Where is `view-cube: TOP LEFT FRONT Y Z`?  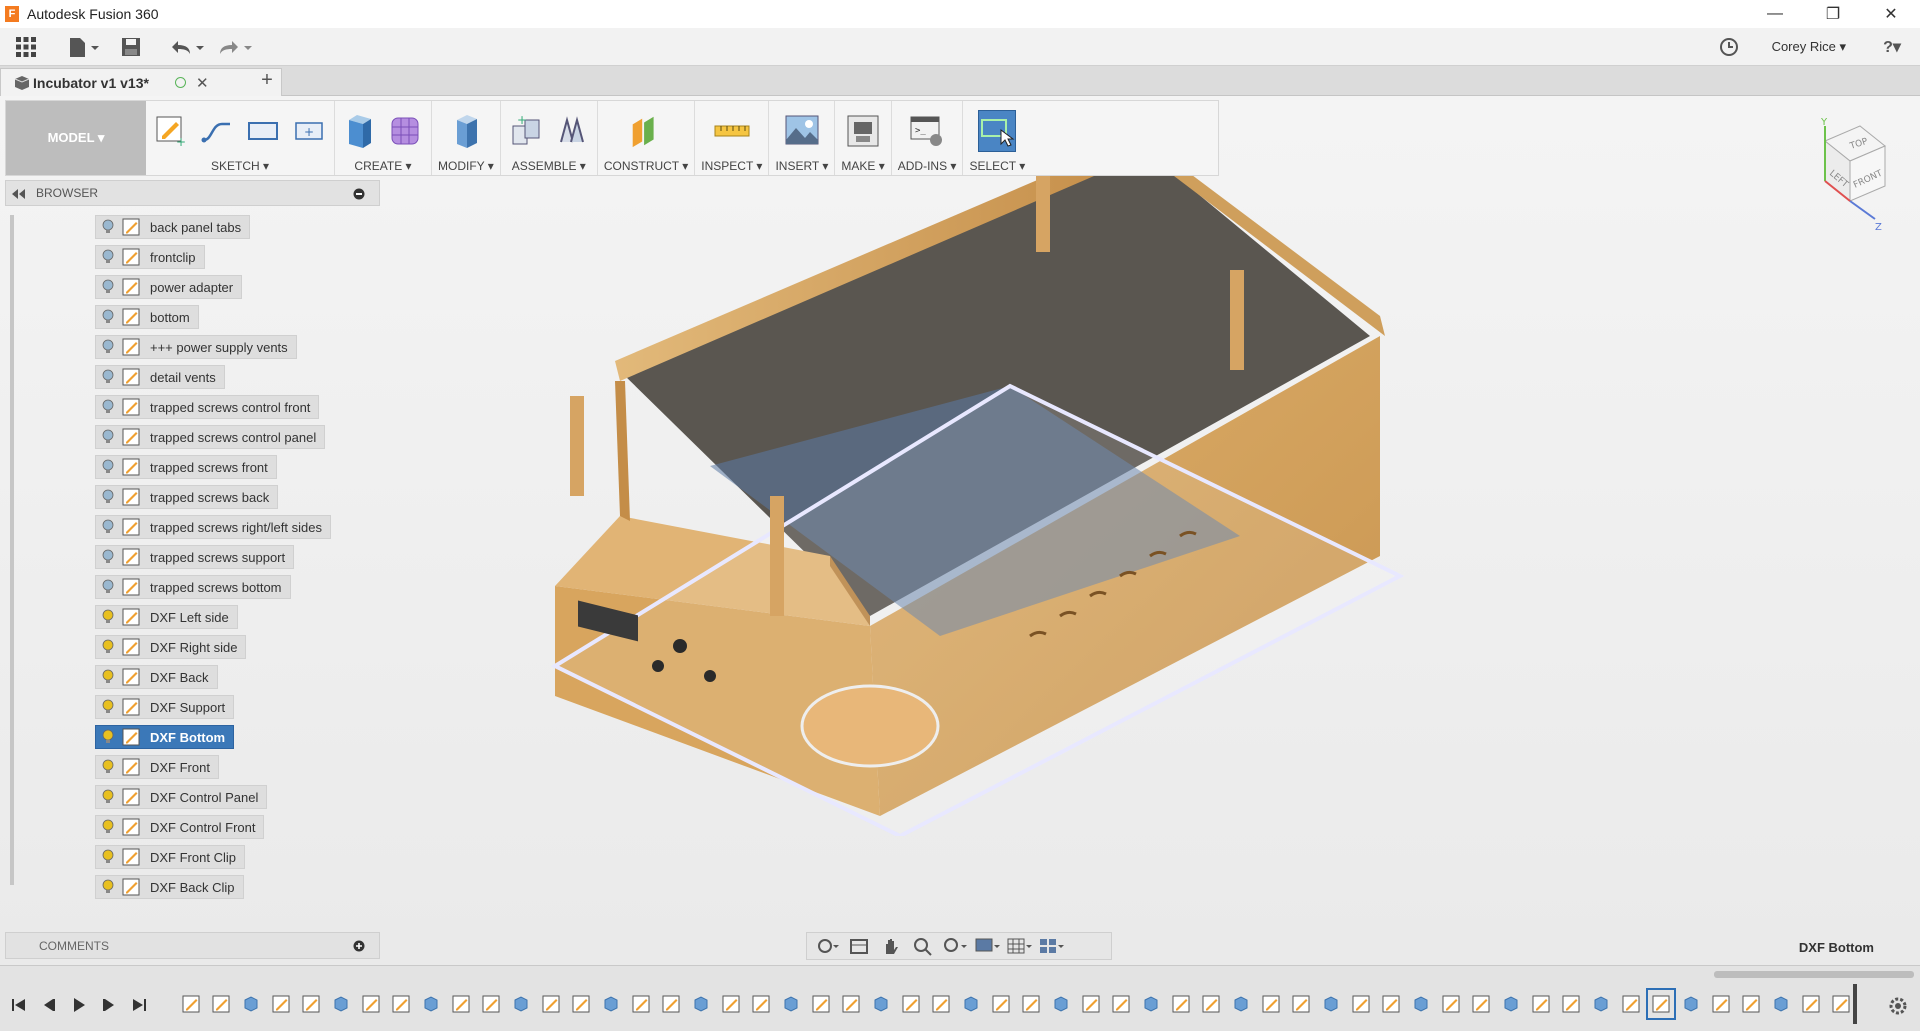
view-cube: TOP LEFT FRONT Y Z is located at coordinates (1840, 176).